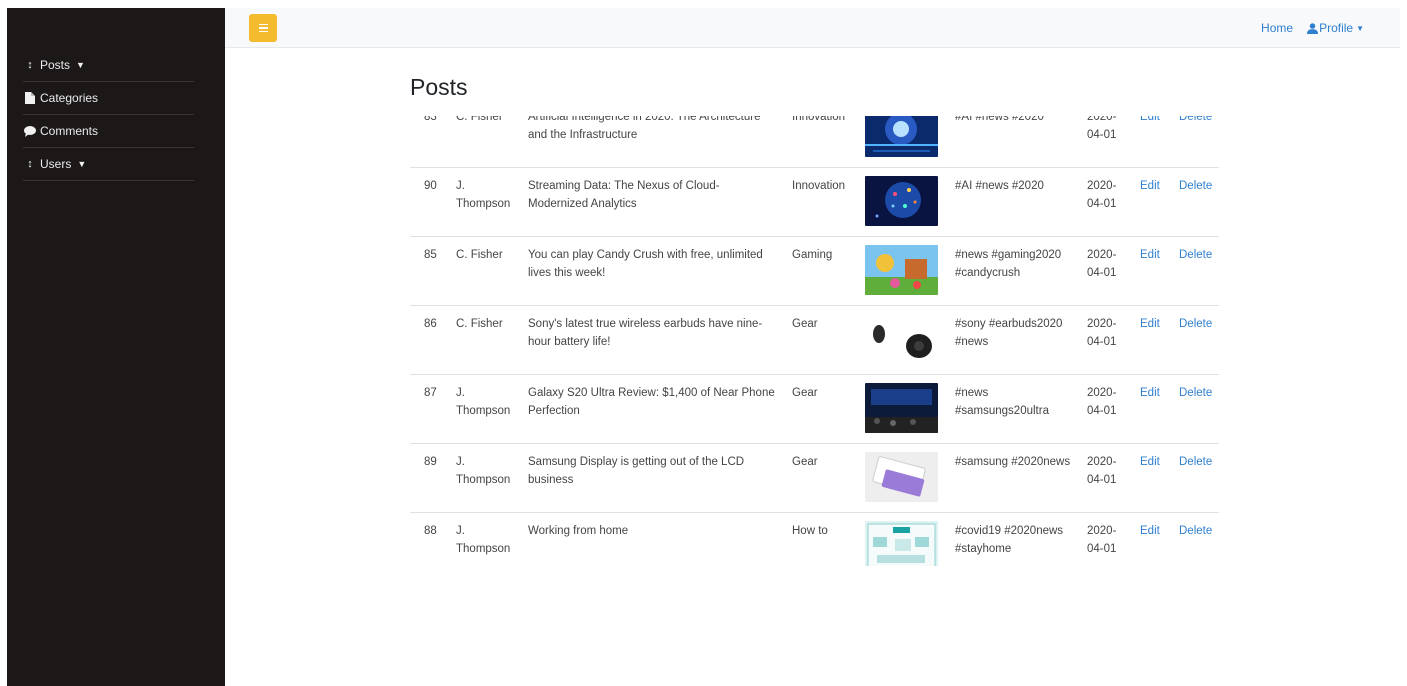 Image resolution: width=1407 pixels, height=686 pixels. What do you see at coordinates (439, 87) in the screenshot?
I see `page-title: Posts` at bounding box center [439, 87].